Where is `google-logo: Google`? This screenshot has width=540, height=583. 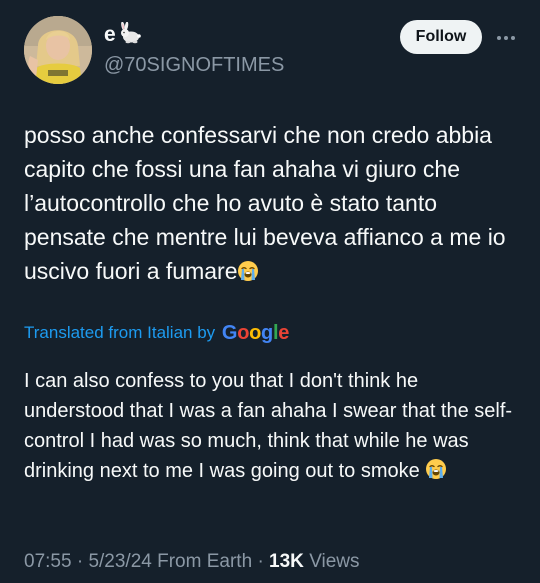
google-logo: Google is located at coordinates (255, 333).